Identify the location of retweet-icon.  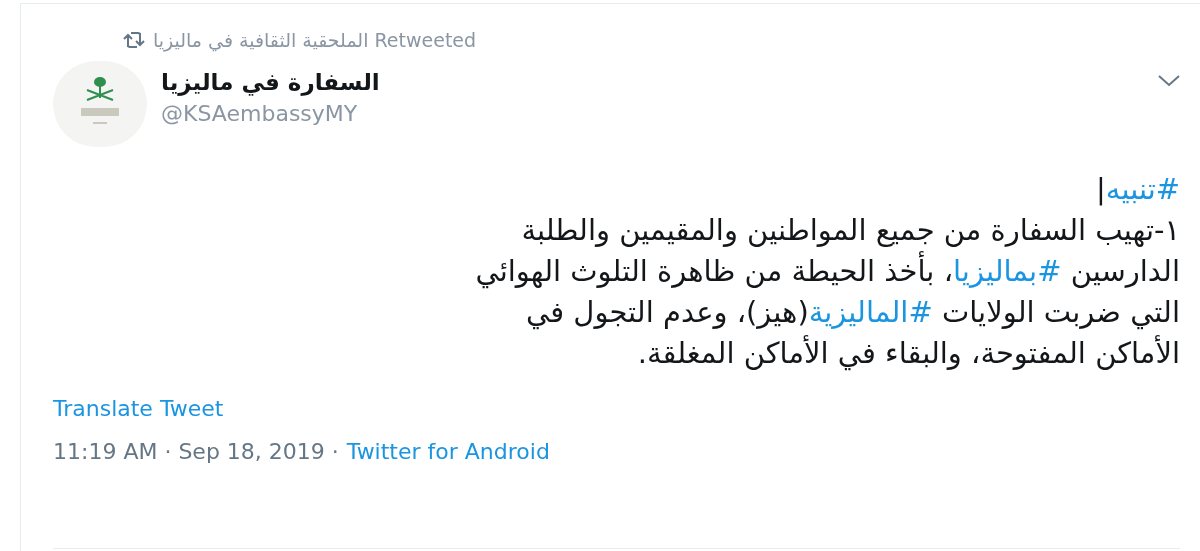
(134, 40).